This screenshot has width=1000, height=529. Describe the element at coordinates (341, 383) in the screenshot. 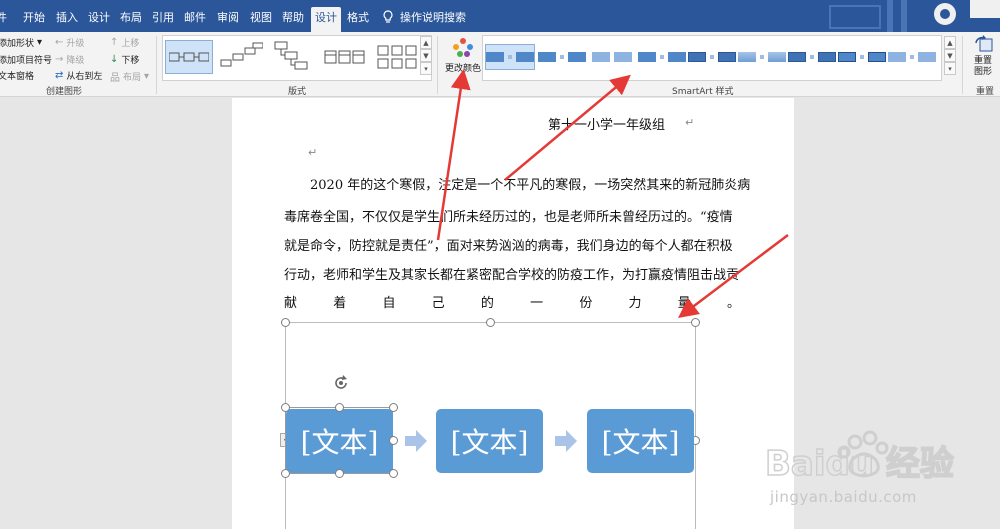

I see `rotate-handle-icon` at that location.